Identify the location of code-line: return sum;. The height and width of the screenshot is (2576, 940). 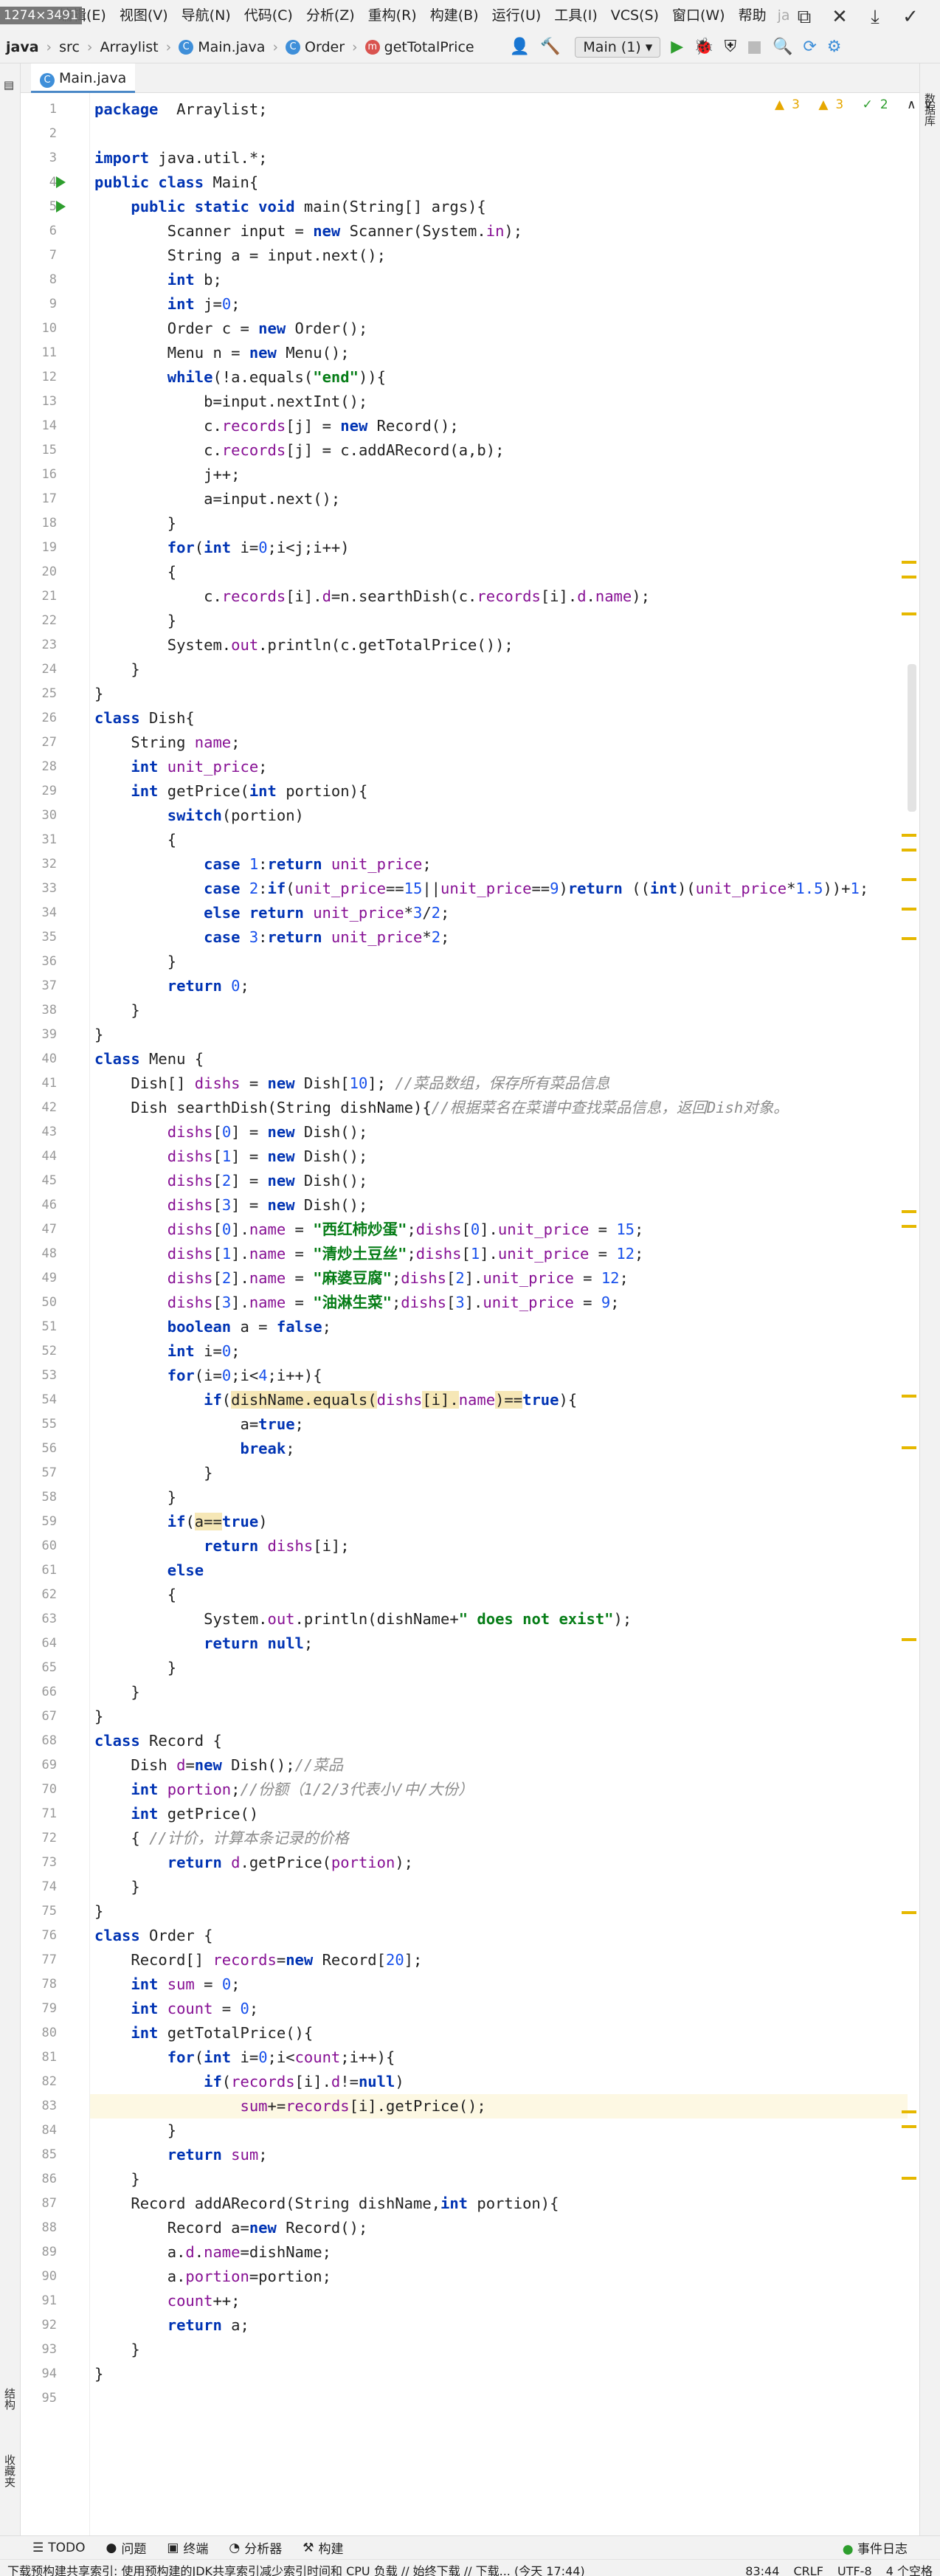
(181, 2155).